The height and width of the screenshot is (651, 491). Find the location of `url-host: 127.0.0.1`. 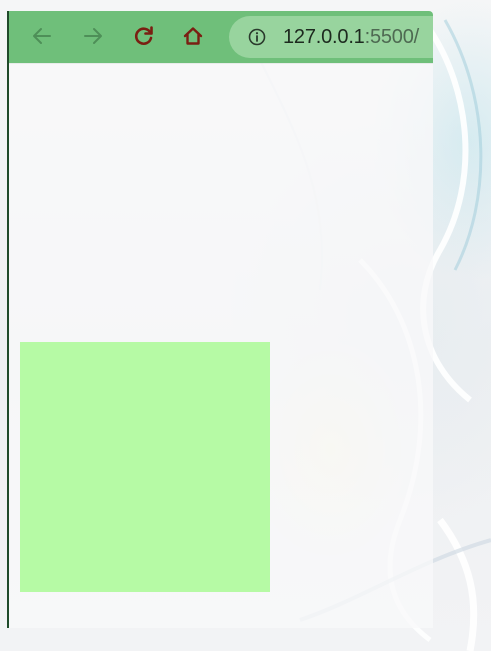

url-host: 127.0.0.1 is located at coordinates (324, 37).